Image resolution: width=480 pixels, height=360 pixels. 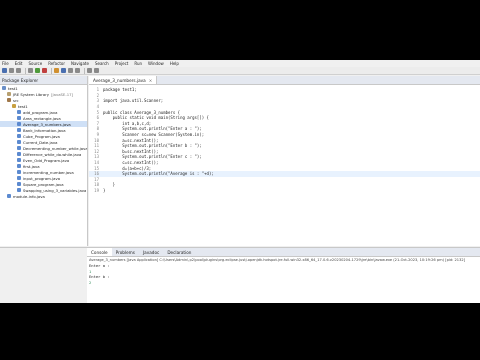 I want to click on line-number: 7, so click(x=97, y=123).